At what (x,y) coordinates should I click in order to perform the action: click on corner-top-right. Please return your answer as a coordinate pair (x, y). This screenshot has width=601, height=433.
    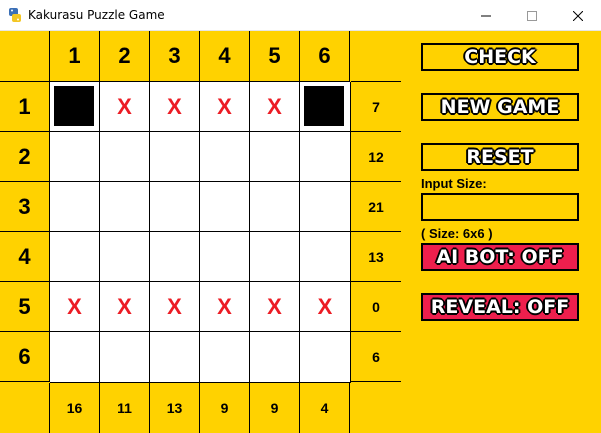
    Looking at the image, I should click on (376, 56).